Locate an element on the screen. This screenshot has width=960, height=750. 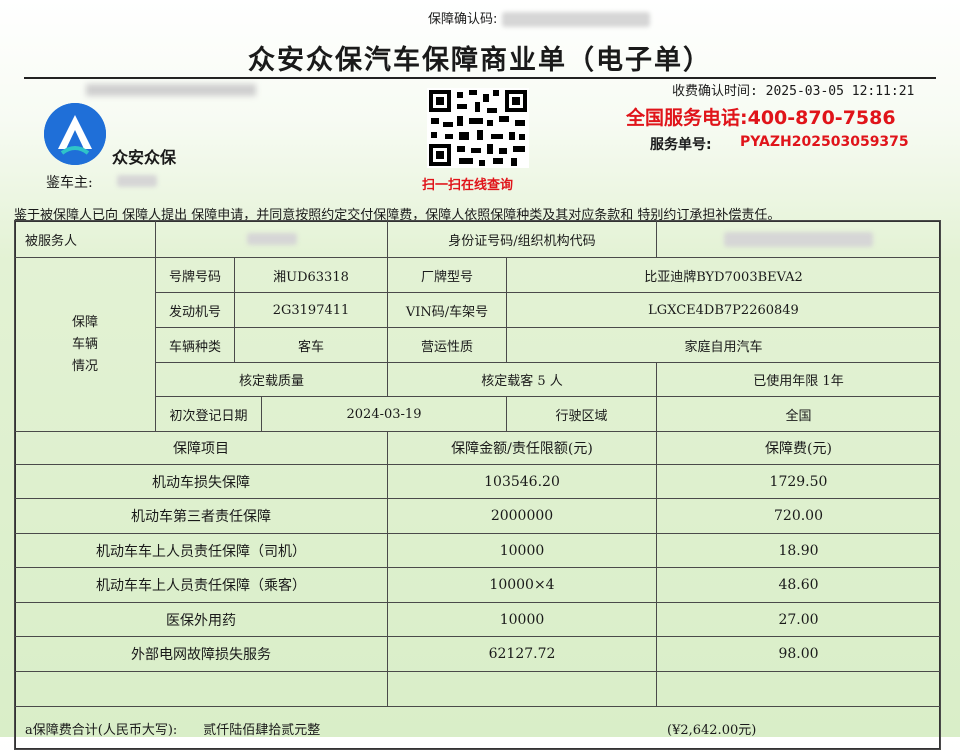
region-label: 行驶区域 is located at coordinates (581, 414).